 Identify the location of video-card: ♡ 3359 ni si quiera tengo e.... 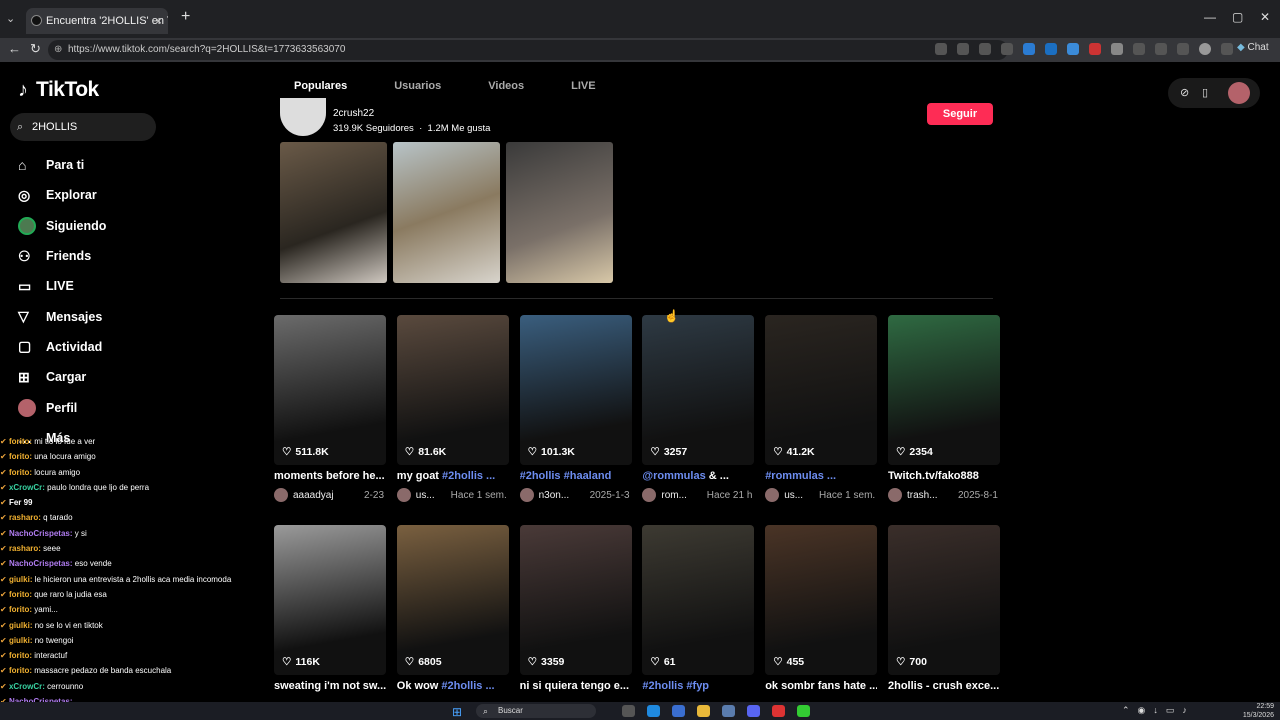
(575, 608).